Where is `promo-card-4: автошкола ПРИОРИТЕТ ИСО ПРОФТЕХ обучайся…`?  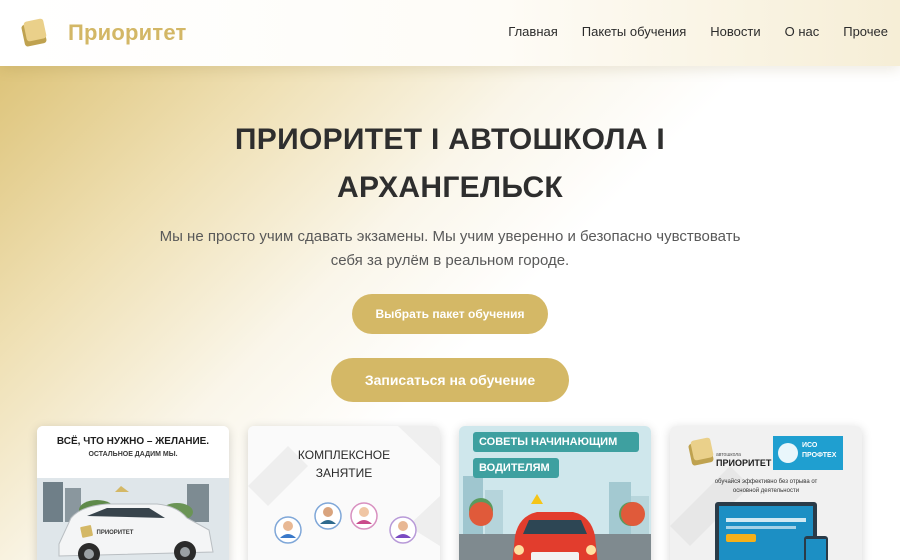
promo-card-4: автошкола ПРИОРИТЕТ ИСО ПРОФТЕХ обучайся… is located at coordinates (766, 493).